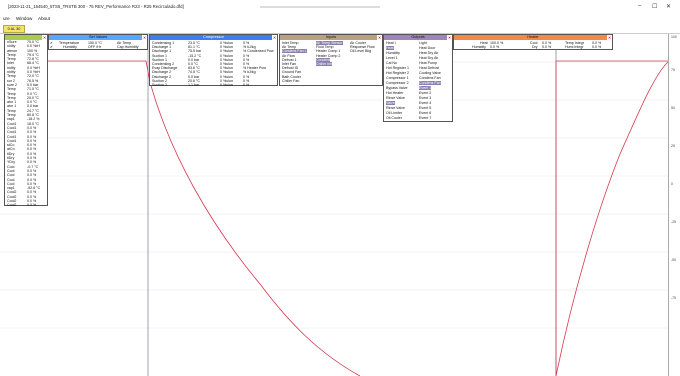  I want to click on compressor-cell: 1.1 bar, so click(194, 85).